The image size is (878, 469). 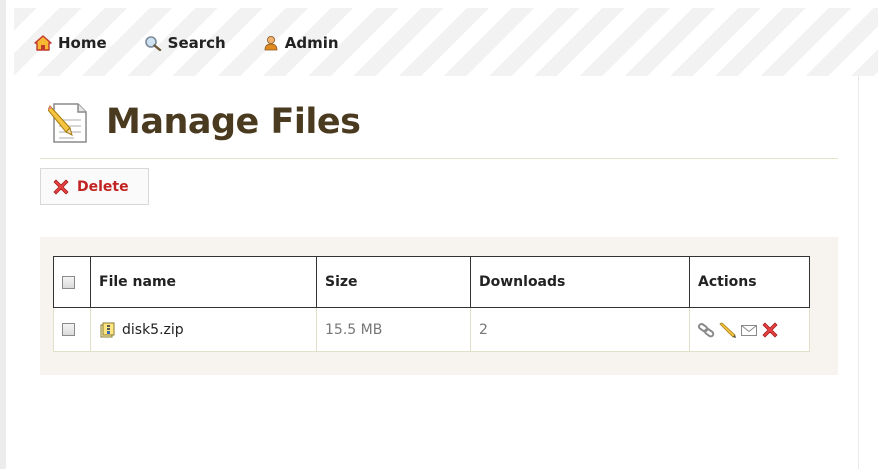 What do you see at coordinates (67, 123) in the screenshot?
I see `document-edit-icon` at bounding box center [67, 123].